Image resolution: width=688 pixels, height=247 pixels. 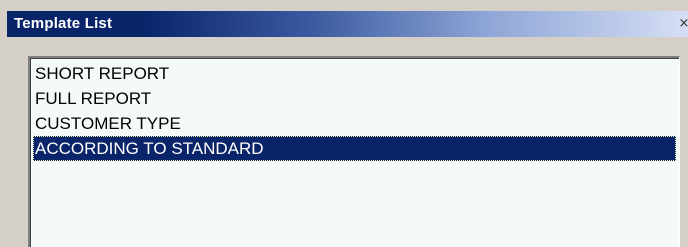 I want to click on list-item-full-report: FULL REPORT, so click(x=354, y=98).